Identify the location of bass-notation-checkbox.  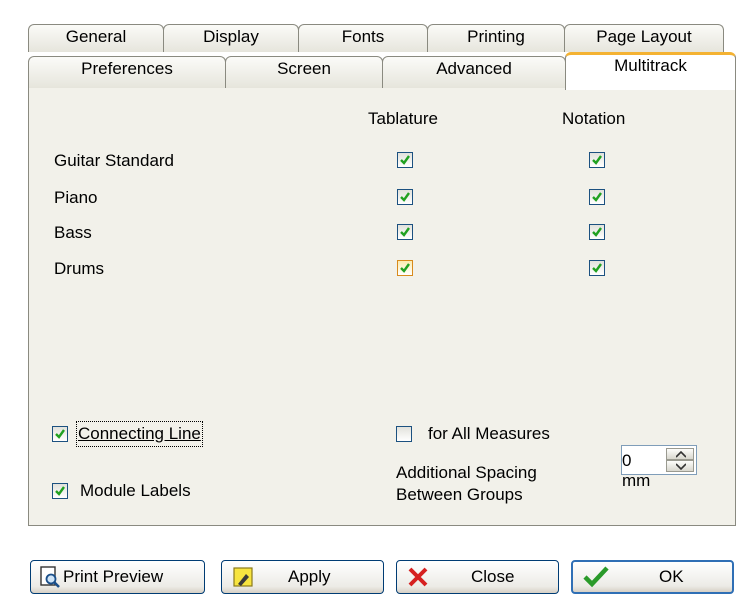
(597, 232).